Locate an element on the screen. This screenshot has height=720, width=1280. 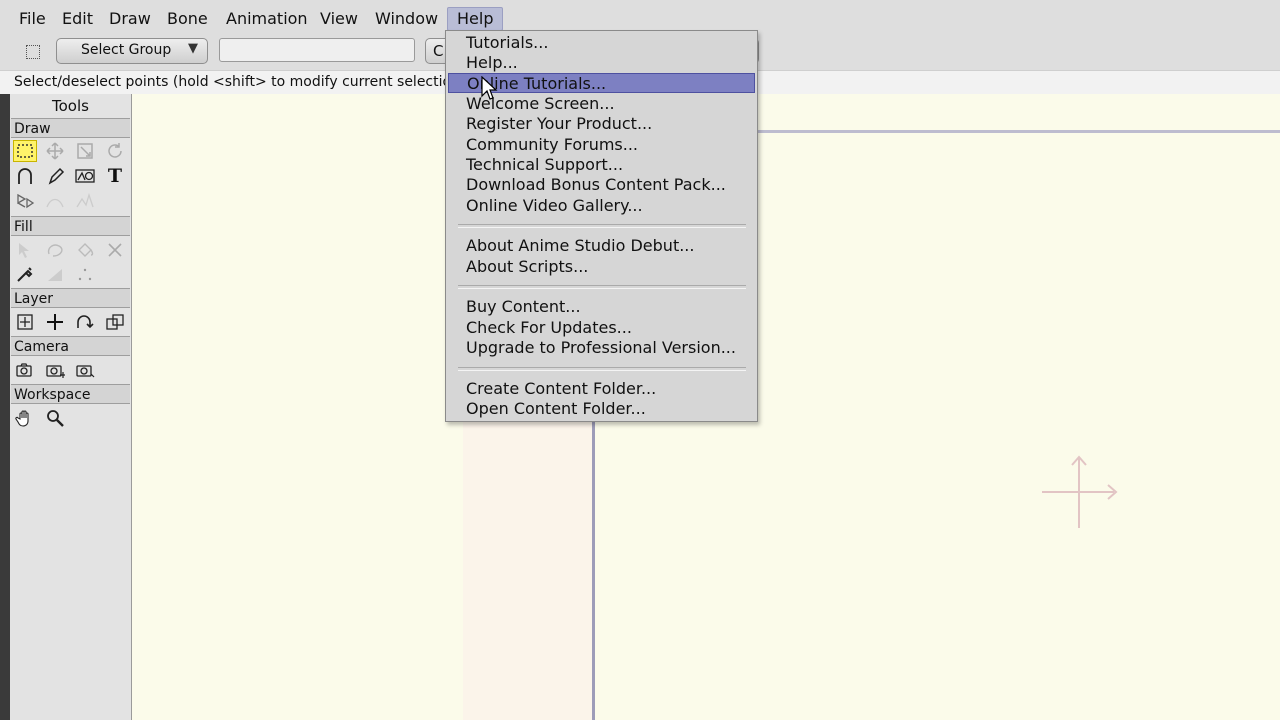
menu-window: Window is located at coordinates (406, 19).